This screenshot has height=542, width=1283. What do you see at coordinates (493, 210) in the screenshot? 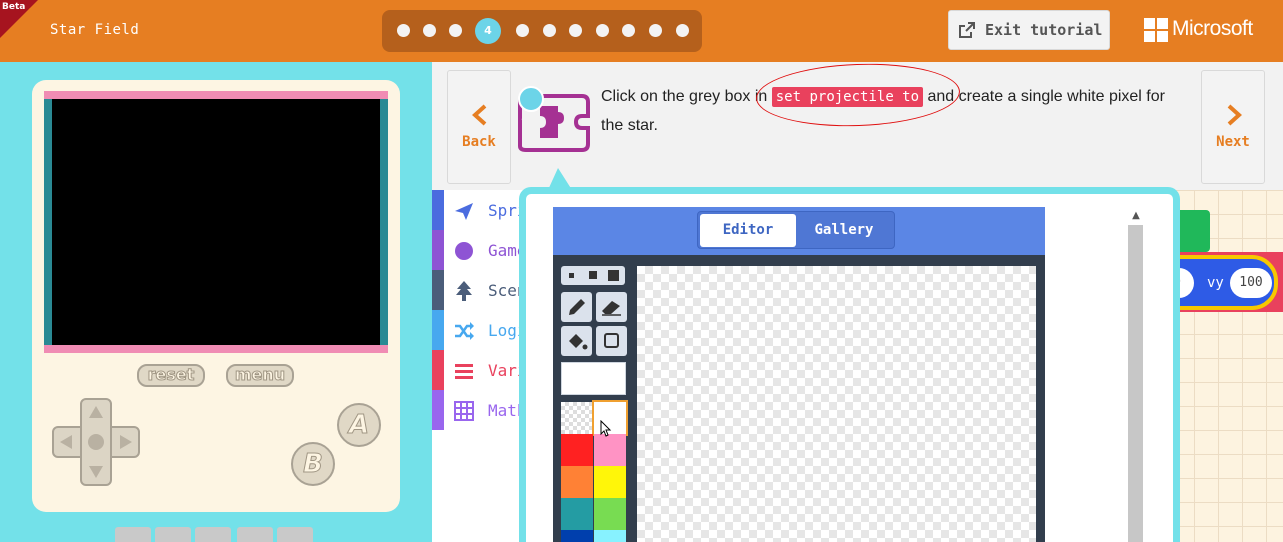
I see `category-sprites: Sprites` at bounding box center [493, 210].